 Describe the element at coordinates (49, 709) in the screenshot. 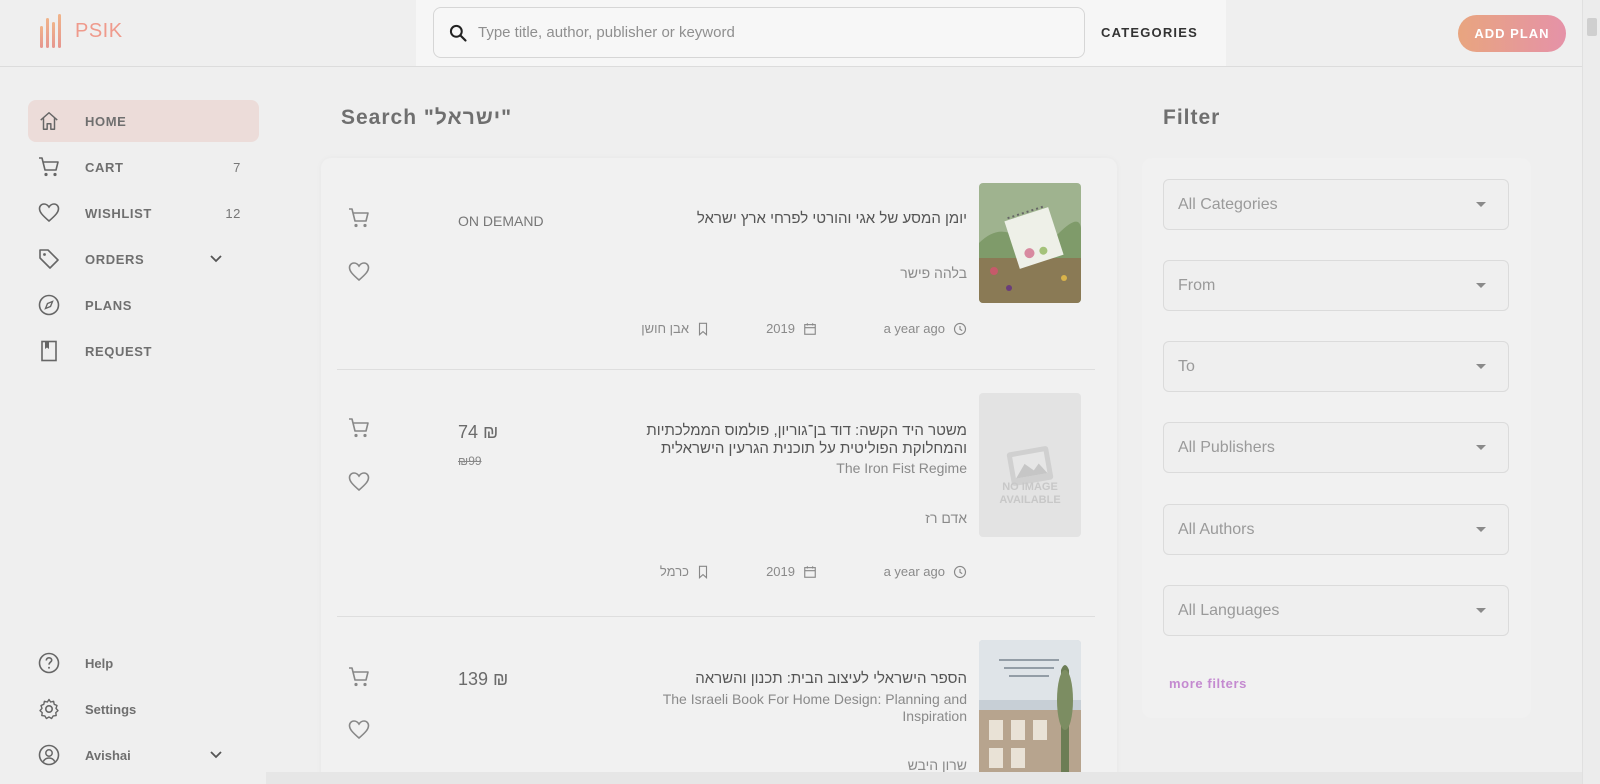

I see `gear-icon` at that location.